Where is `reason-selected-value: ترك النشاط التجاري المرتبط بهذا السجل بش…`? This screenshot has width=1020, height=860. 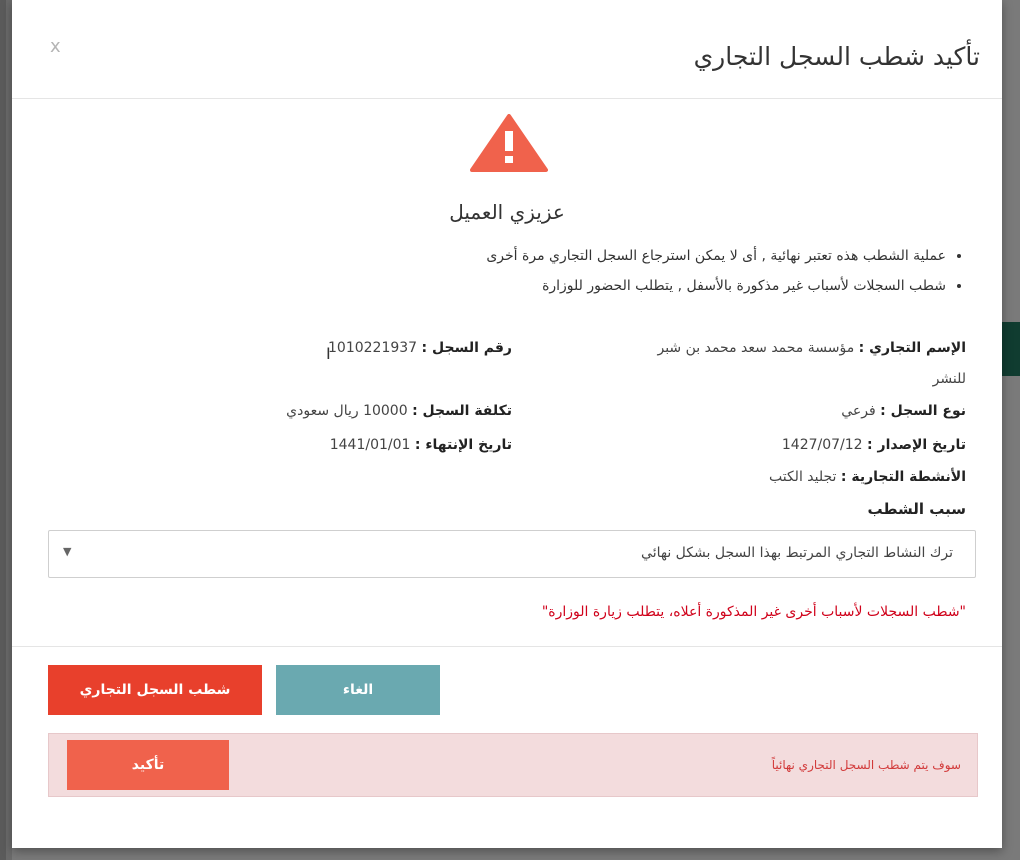
reason-selected-value: ترك النشاط التجاري المرتبط بهذا السجل بش… is located at coordinates (797, 553).